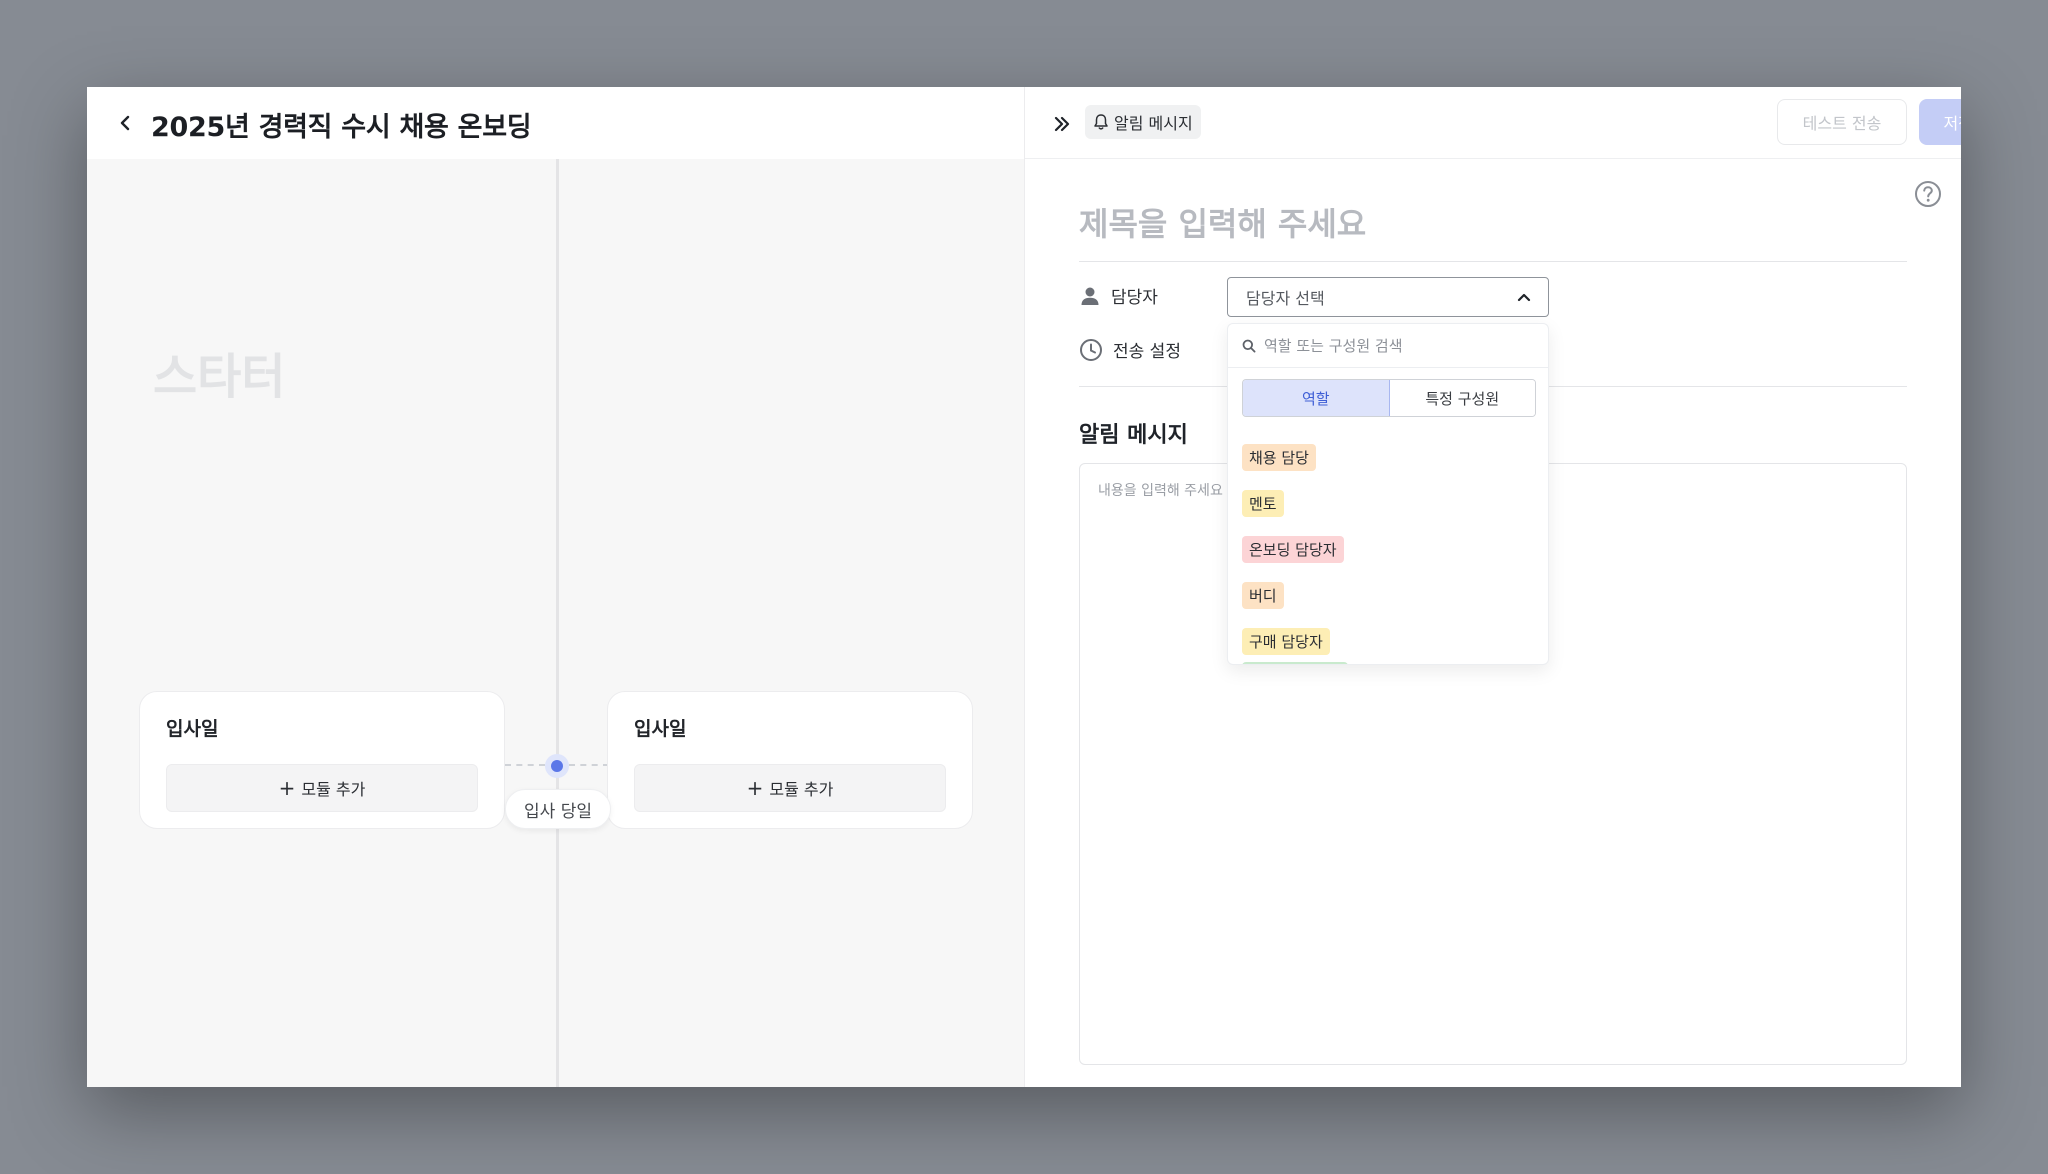 This screenshot has height=1174, width=2048. What do you see at coordinates (1101, 122) in the screenshot?
I see `bell-icon` at bounding box center [1101, 122].